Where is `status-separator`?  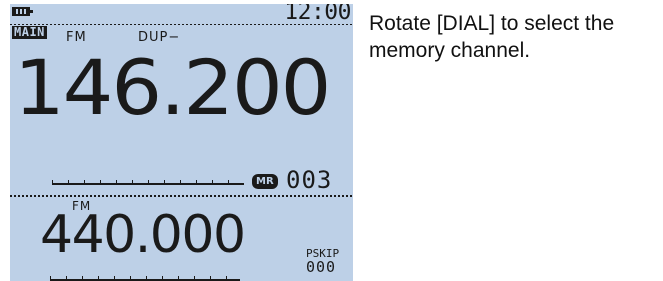 status-separator is located at coordinates (181, 24).